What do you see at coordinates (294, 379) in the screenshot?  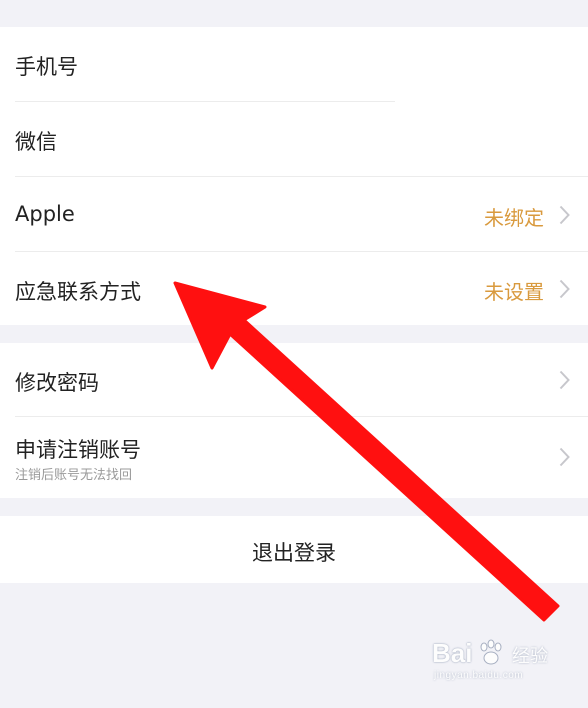 I see `change-password-row: 修改密码` at bounding box center [294, 379].